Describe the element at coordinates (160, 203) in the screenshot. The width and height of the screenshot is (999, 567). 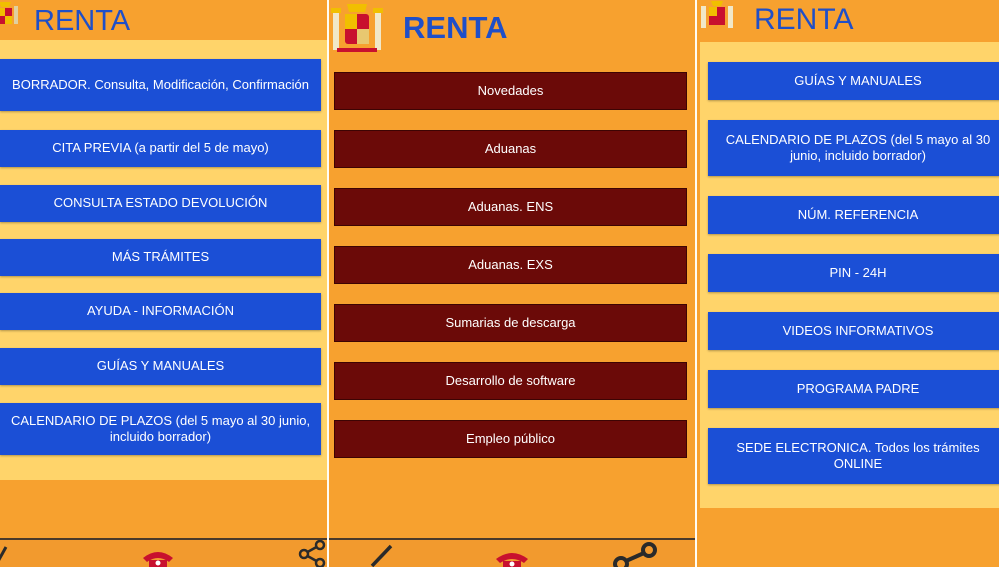
I see `menu-button-consulta-devolucion: CONSULTA ESTADO DEVOLUCIÓN` at that location.